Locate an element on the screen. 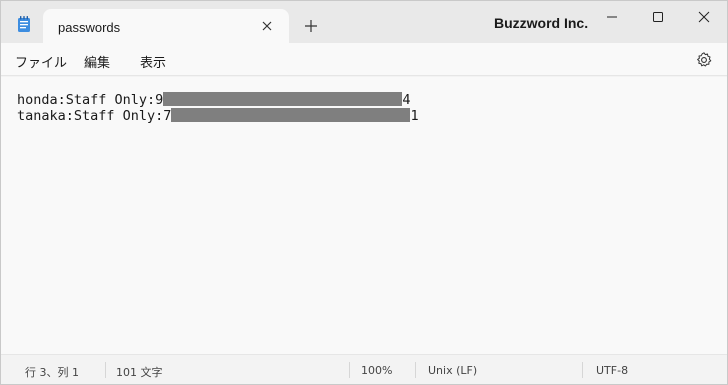 Image resolution: width=728 pixels, height=385 pixels. minimize-icon is located at coordinates (612, 17).